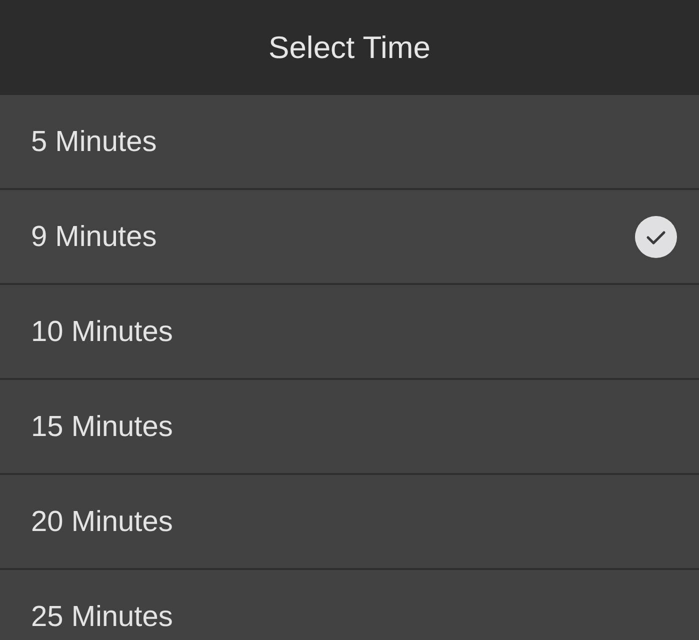 The height and width of the screenshot is (640, 699). Describe the element at coordinates (656, 237) in the screenshot. I see `check-icon` at that location.